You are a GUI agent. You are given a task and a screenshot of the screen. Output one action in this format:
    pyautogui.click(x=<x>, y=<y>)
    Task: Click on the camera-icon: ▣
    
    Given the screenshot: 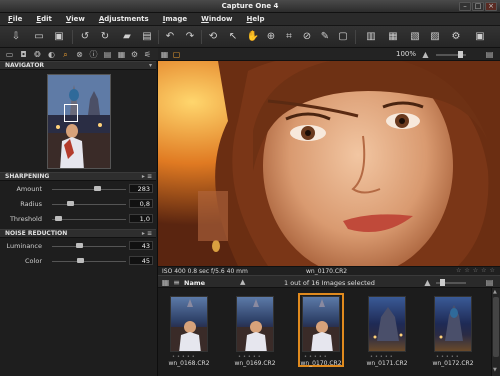 What is the action you would take?
    pyautogui.click(x=59, y=37)
    